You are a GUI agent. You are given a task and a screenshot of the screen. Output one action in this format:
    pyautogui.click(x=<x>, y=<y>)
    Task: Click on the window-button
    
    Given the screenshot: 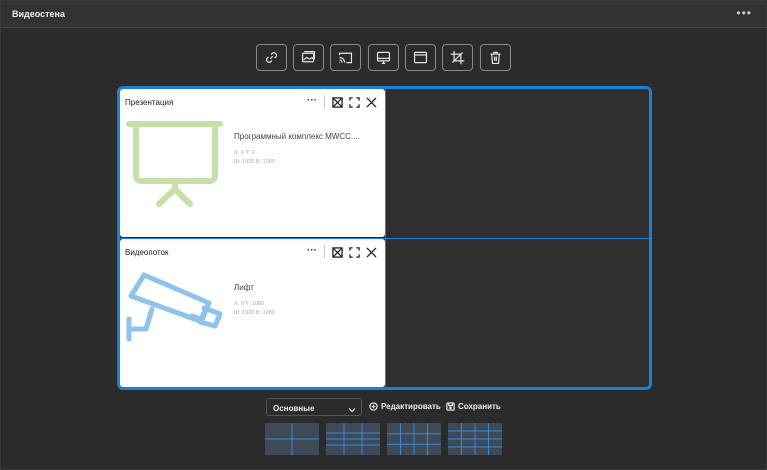 What is the action you would take?
    pyautogui.click(x=420, y=57)
    